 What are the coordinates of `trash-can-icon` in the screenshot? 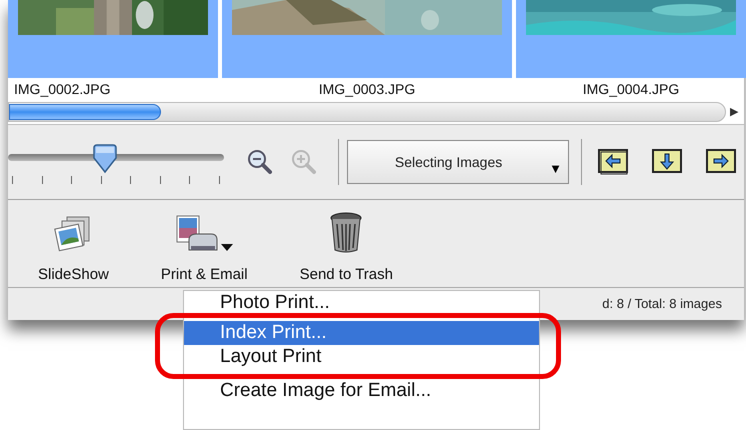 It's located at (346, 233).